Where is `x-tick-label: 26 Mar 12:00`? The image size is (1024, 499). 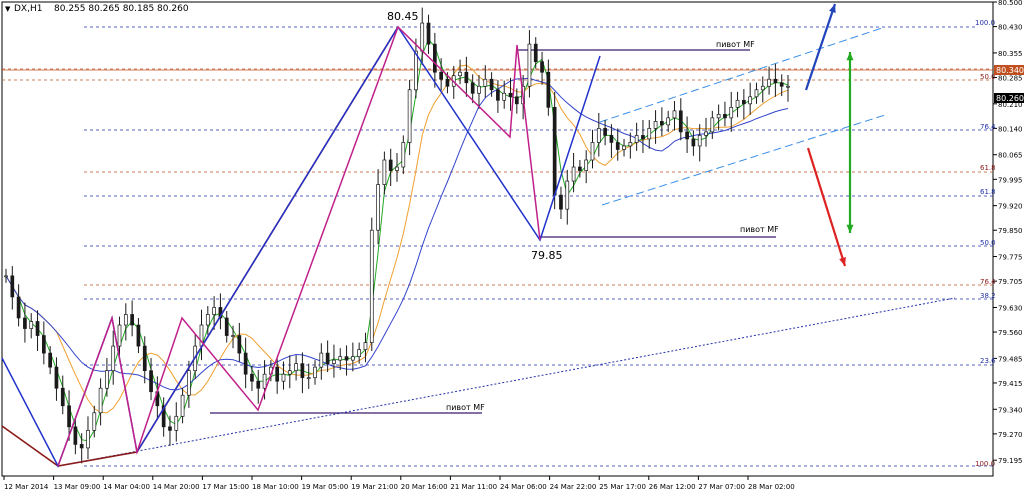
x-tick-label: 26 Mar 12:00 is located at coordinates (672, 487).